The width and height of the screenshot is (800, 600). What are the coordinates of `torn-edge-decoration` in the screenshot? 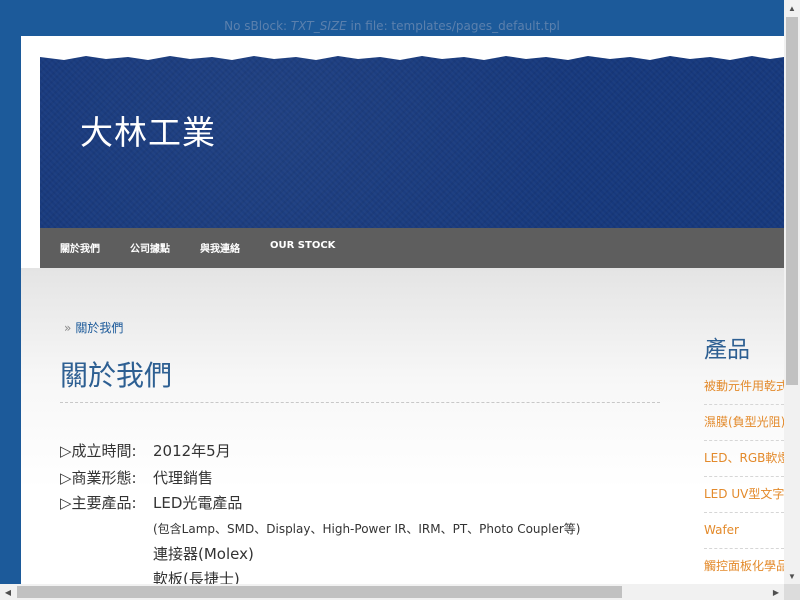 It's located at (412, 57).